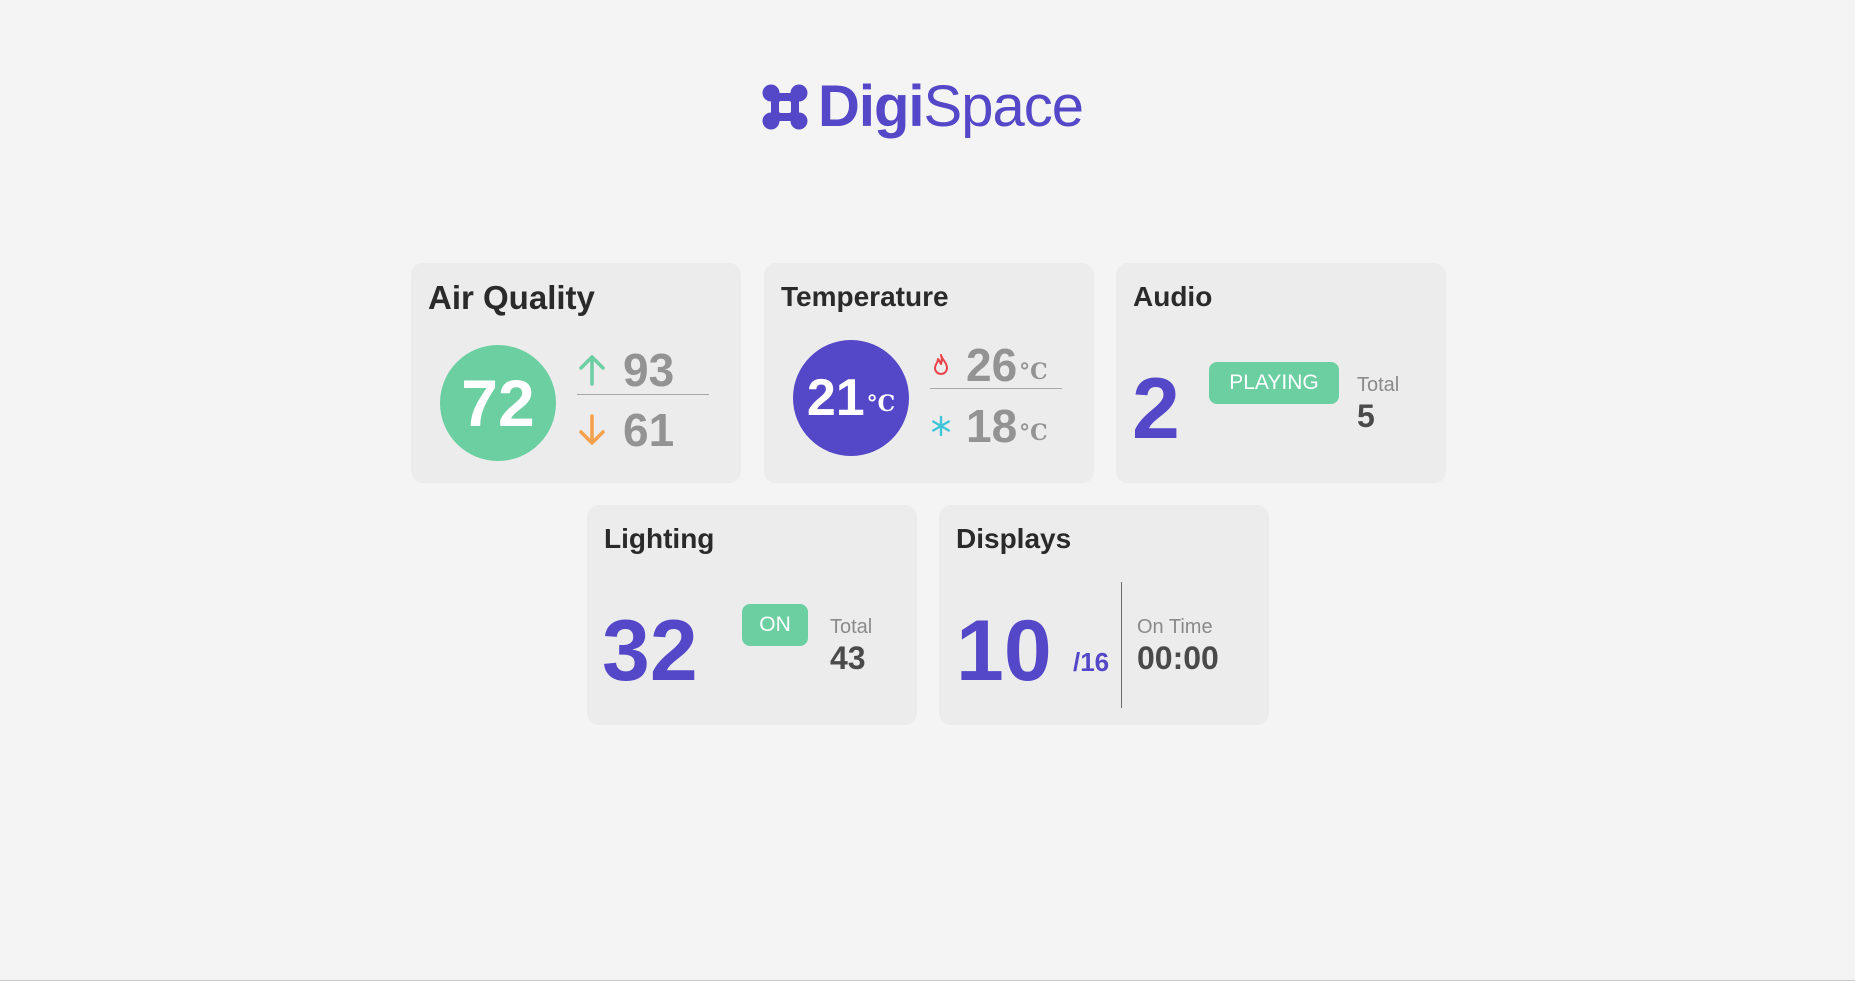 The image size is (1855, 981). What do you see at coordinates (1033, 372) in the screenshot?
I see `temperature-high-unit: °C` at bounding box center [1033, 372].